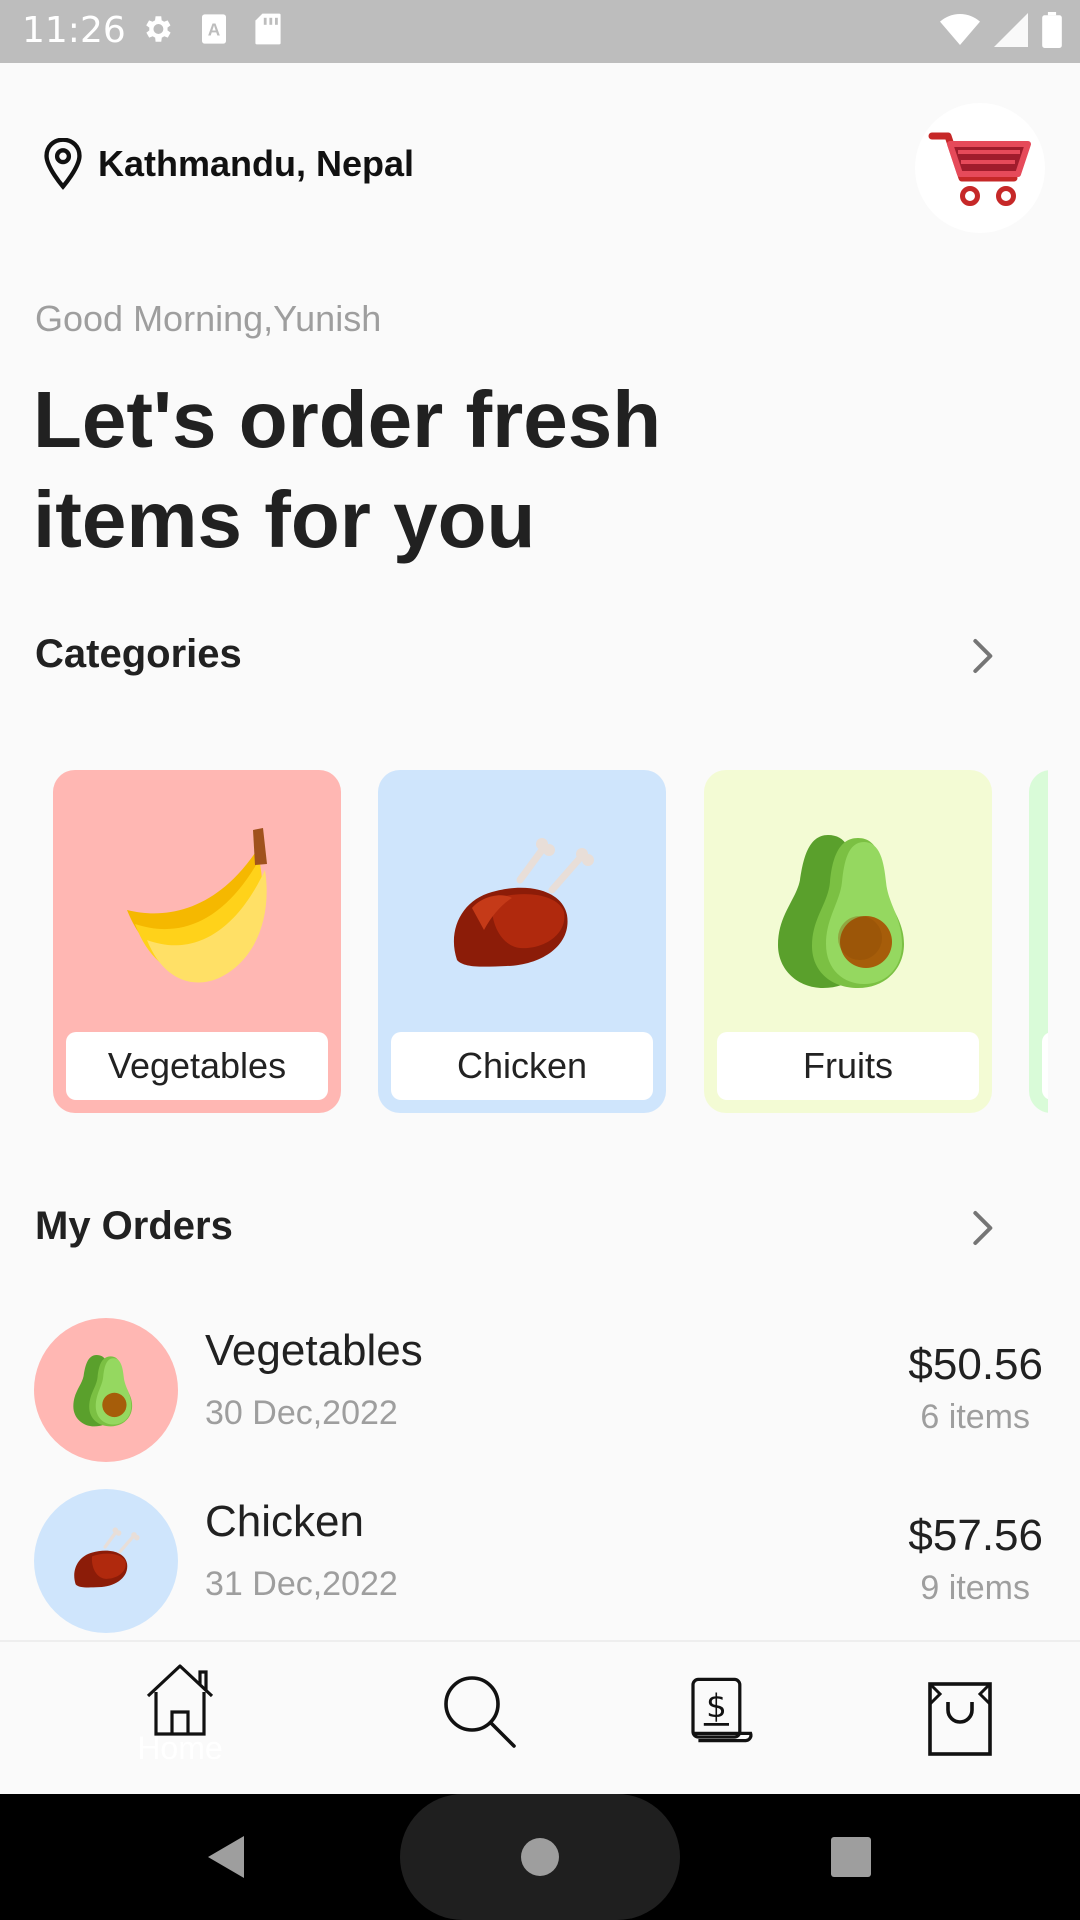 The image size is (1080, 1920). What do you see at coordinates (347, 469) in the screenshot?
I see `page-headline: Let's order fresh items for you` at bounding box center [347, 469].